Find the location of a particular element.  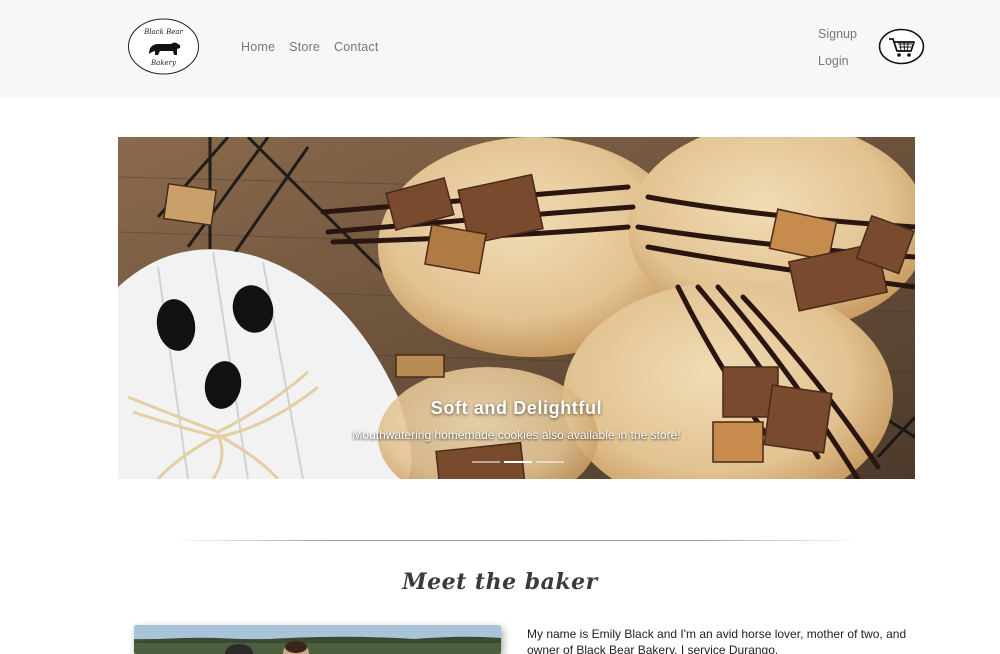

auth-links: Signup Login is located at coordinates (837, 47).